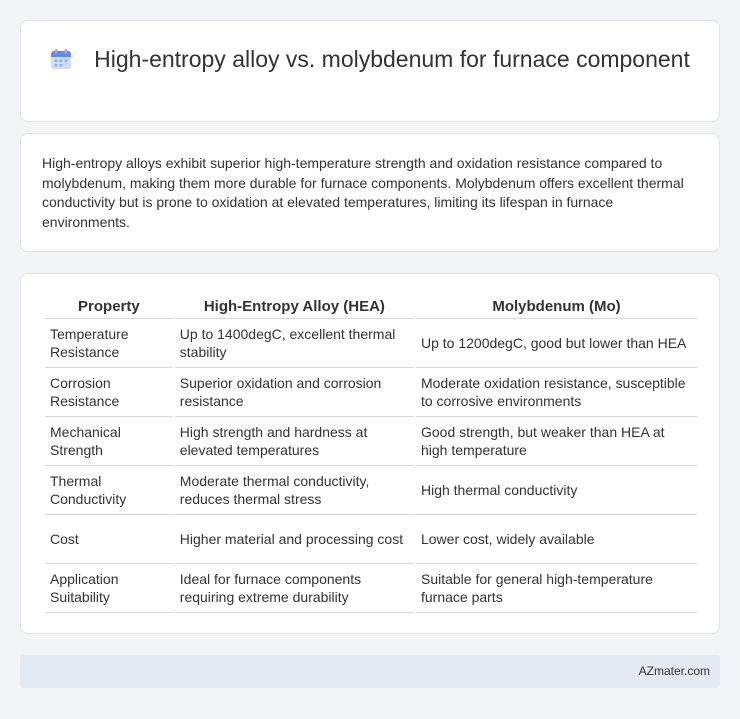 This screenshot has height=719, width=740. What do you see at coordinates (556, 307) in the screenshot?
I see `column-header-molybdenum: Molybdenum (Mo)` at bounding box center [556, 307].